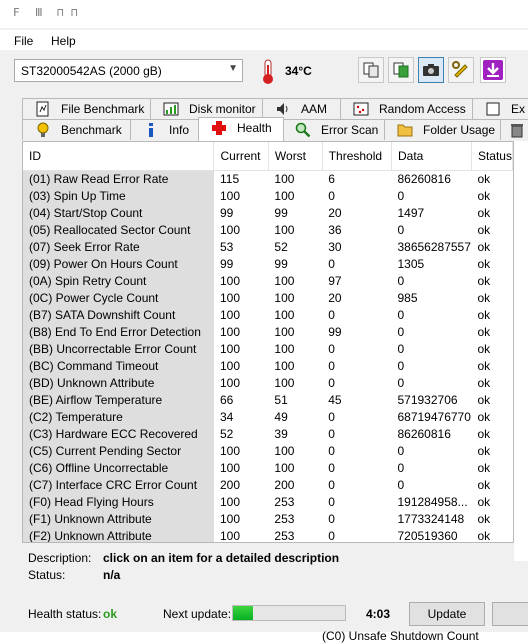 This screenshot has height=644, width=528. Describe the element at coordinates (268, 467) in the screenshot. I see `table-row: (C6) Offline Uncorrectable 100 100 0 0 ok` at that location.